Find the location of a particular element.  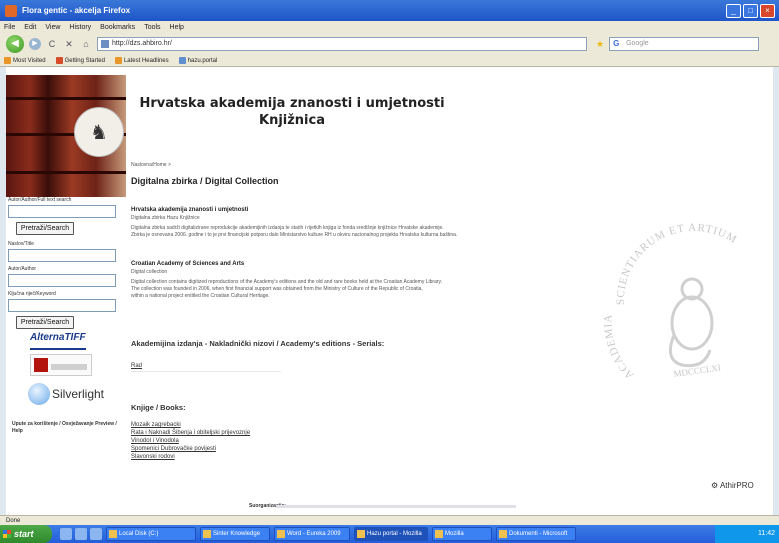

home-icon: ⌂ is located at coordinates (86, 44).